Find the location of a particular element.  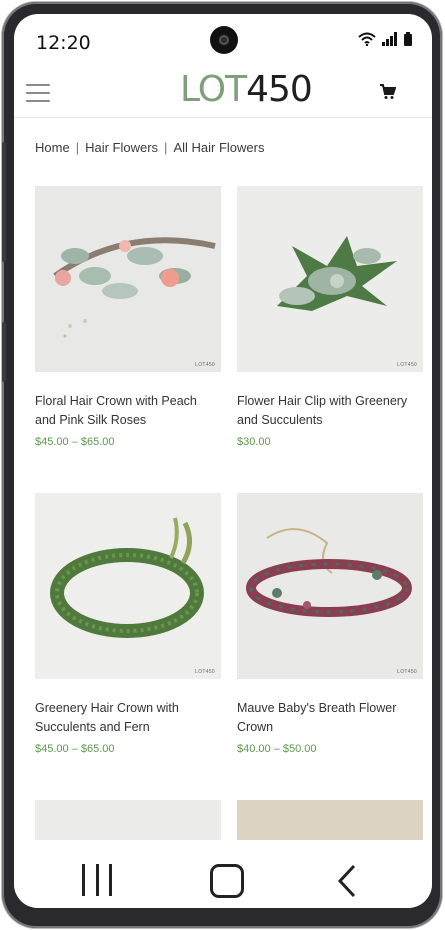

battery-icon is located at coordinates (408, 39).